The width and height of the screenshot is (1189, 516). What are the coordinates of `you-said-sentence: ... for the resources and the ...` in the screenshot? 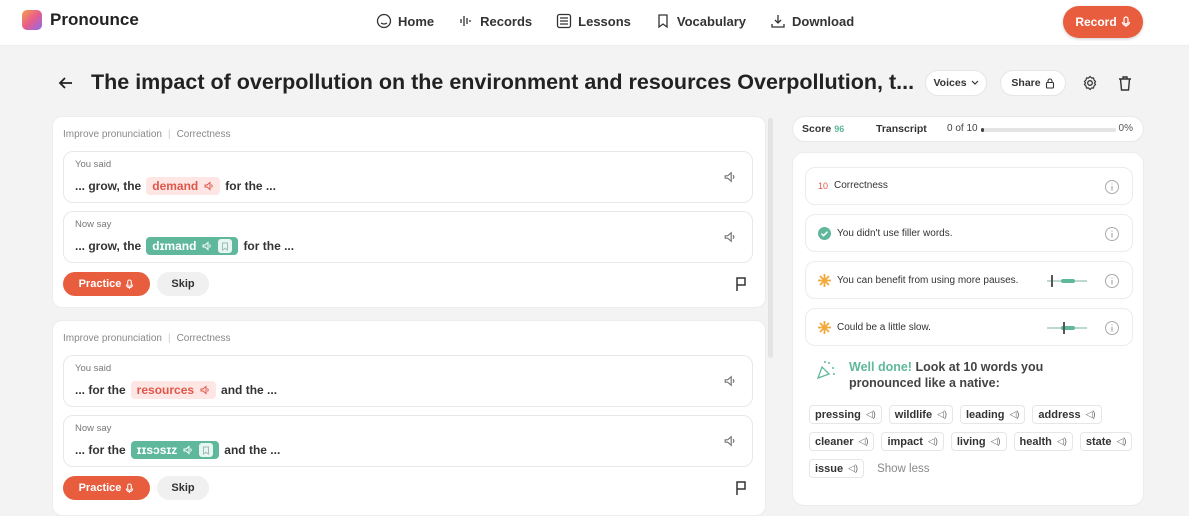 It's located at (176, 390).